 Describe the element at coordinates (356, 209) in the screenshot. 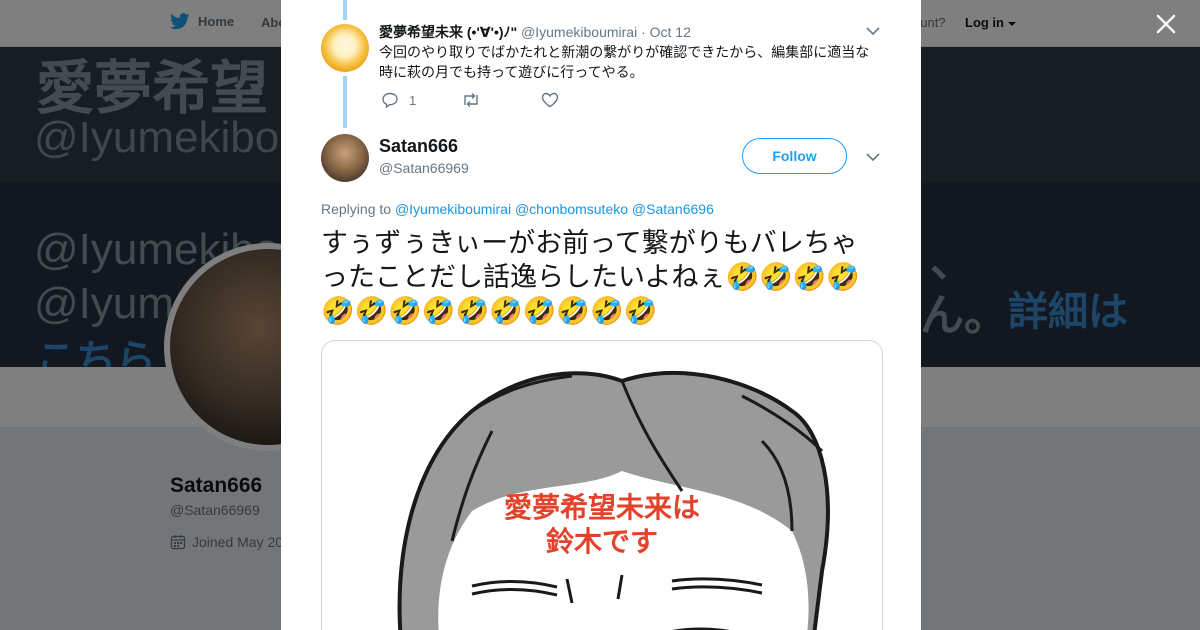

I see `replying-to-label: Replying to` at that location.